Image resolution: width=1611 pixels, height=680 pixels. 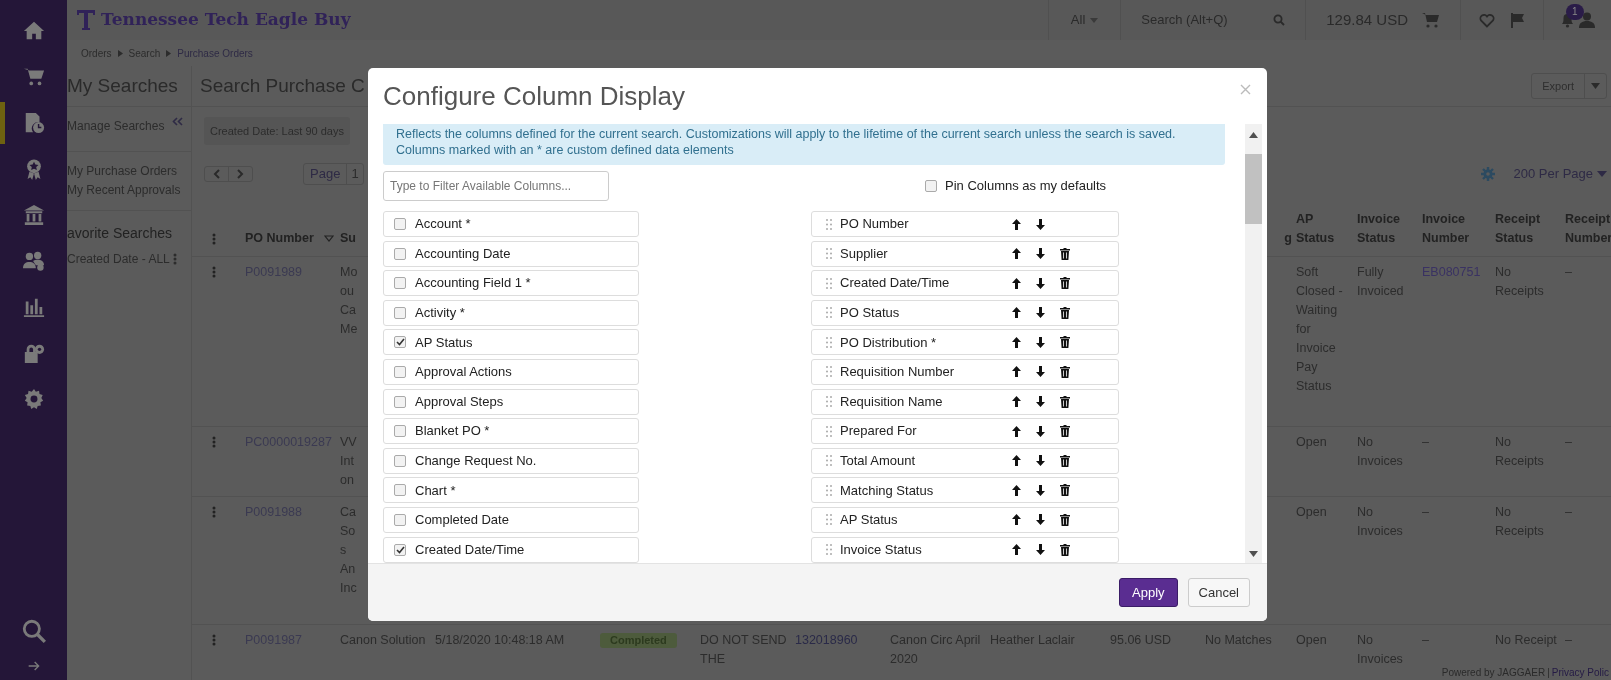 What do you see at coordinates (511, 371) in the screenshot?
I see `column-option: Approval Actions` at bounding box center [511, 371].